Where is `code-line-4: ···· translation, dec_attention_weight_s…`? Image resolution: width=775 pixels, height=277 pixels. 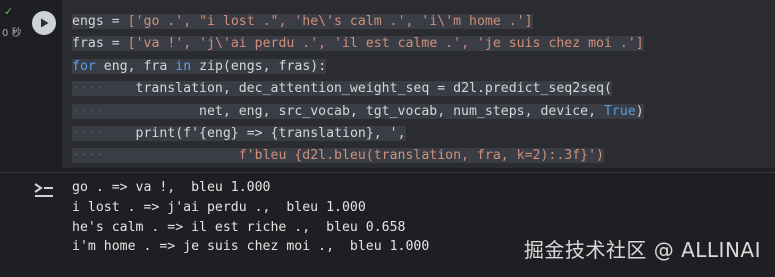 code-line-4: ···· translation, dec_attention_weight_s… is located at coordinates (342, 89).